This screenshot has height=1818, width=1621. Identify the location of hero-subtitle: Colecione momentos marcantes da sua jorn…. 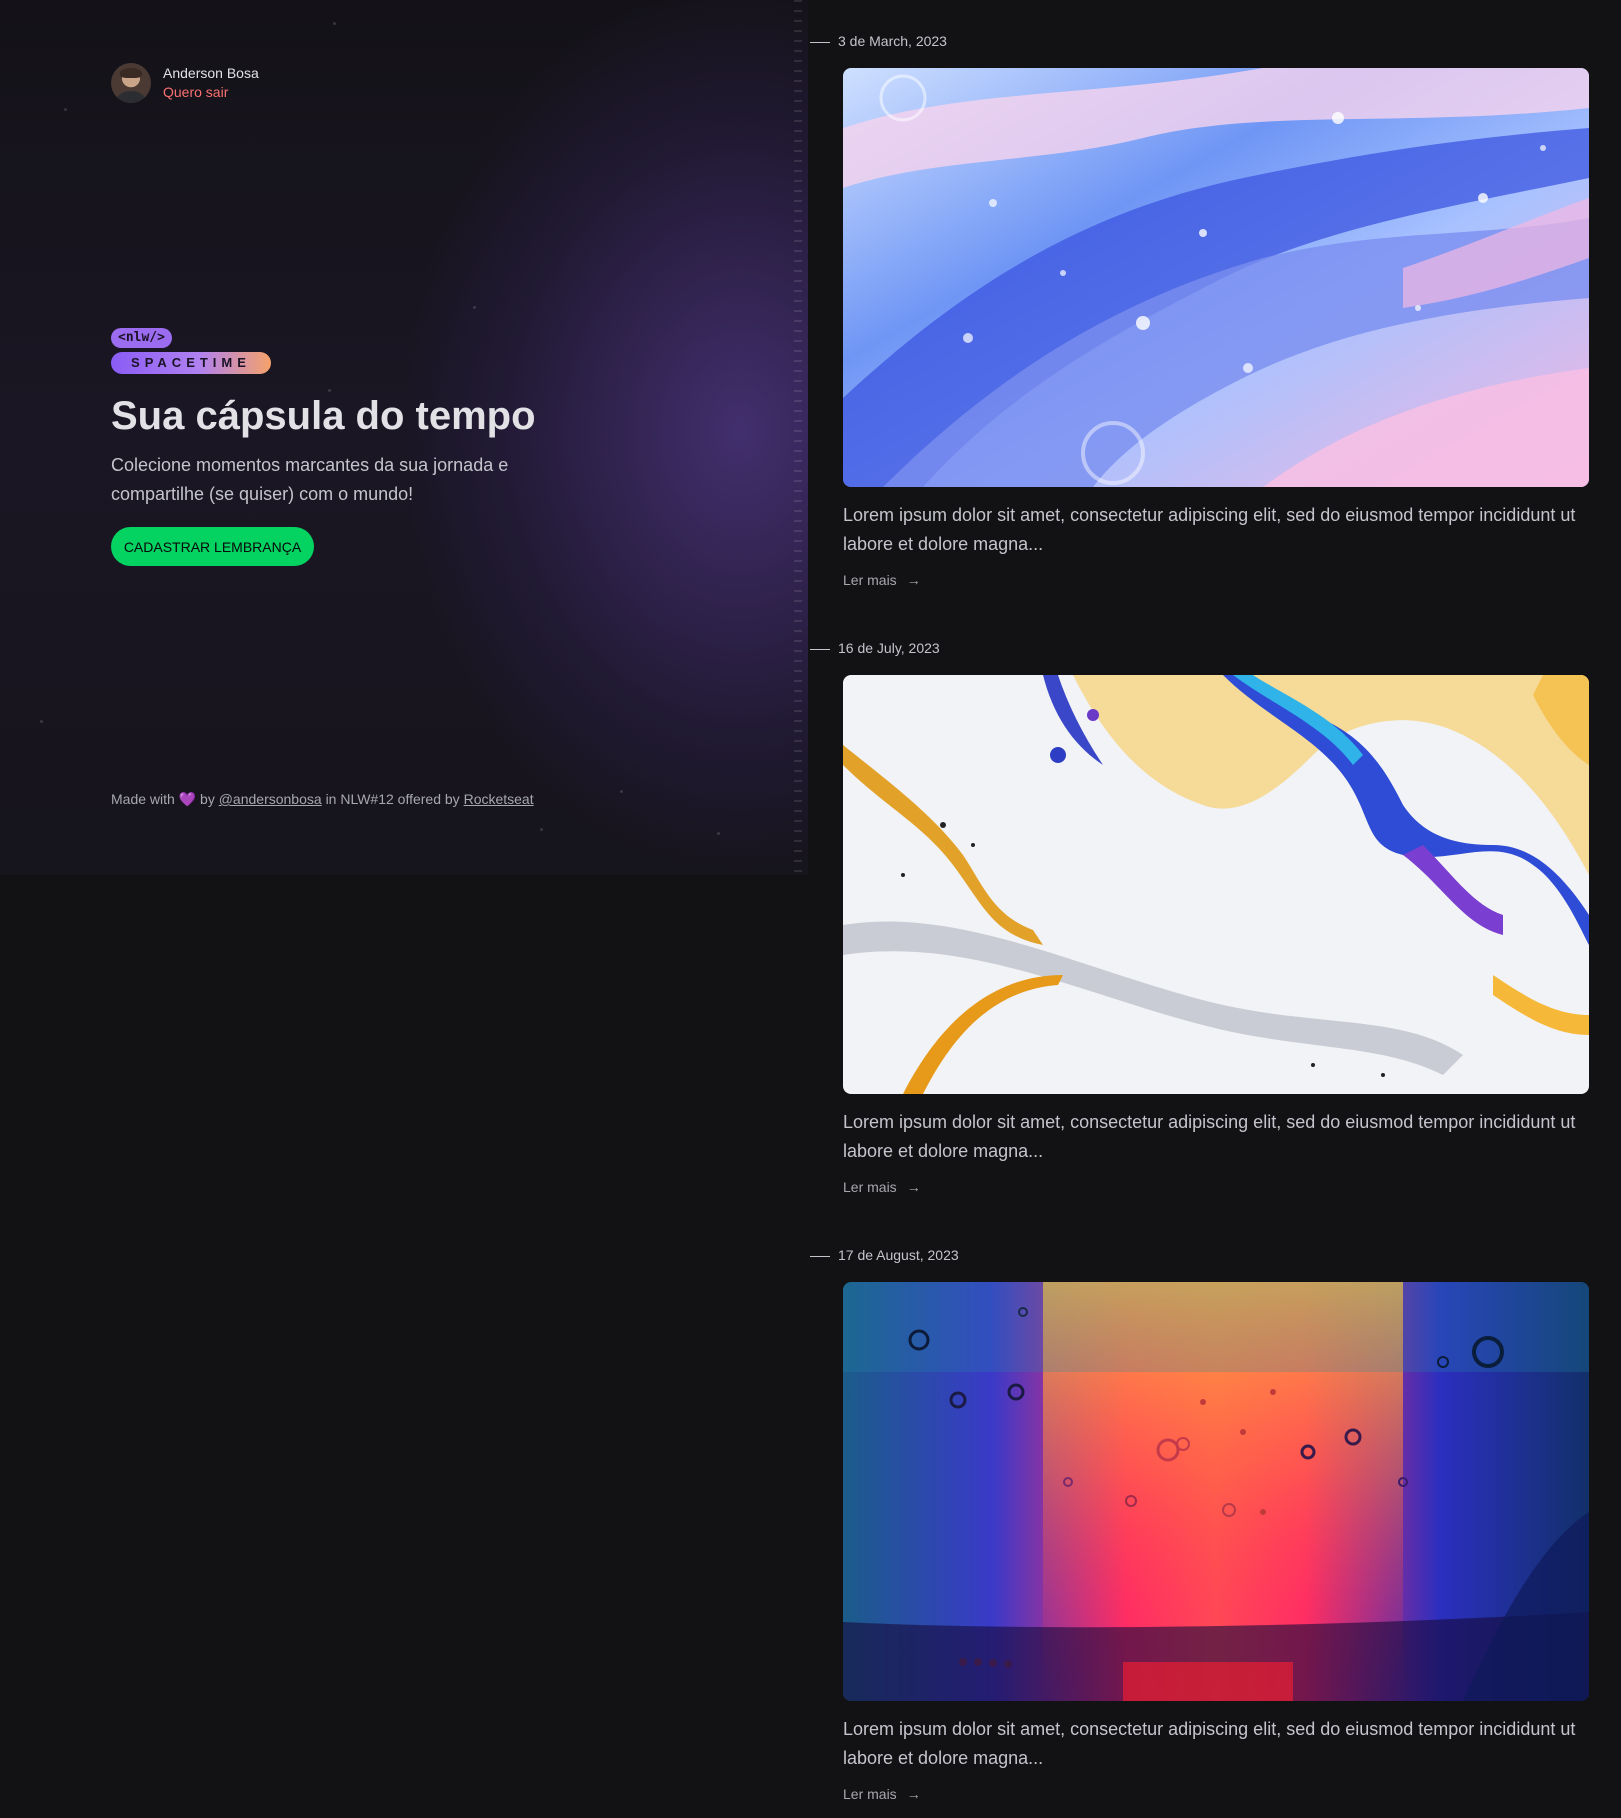
(310, 479).